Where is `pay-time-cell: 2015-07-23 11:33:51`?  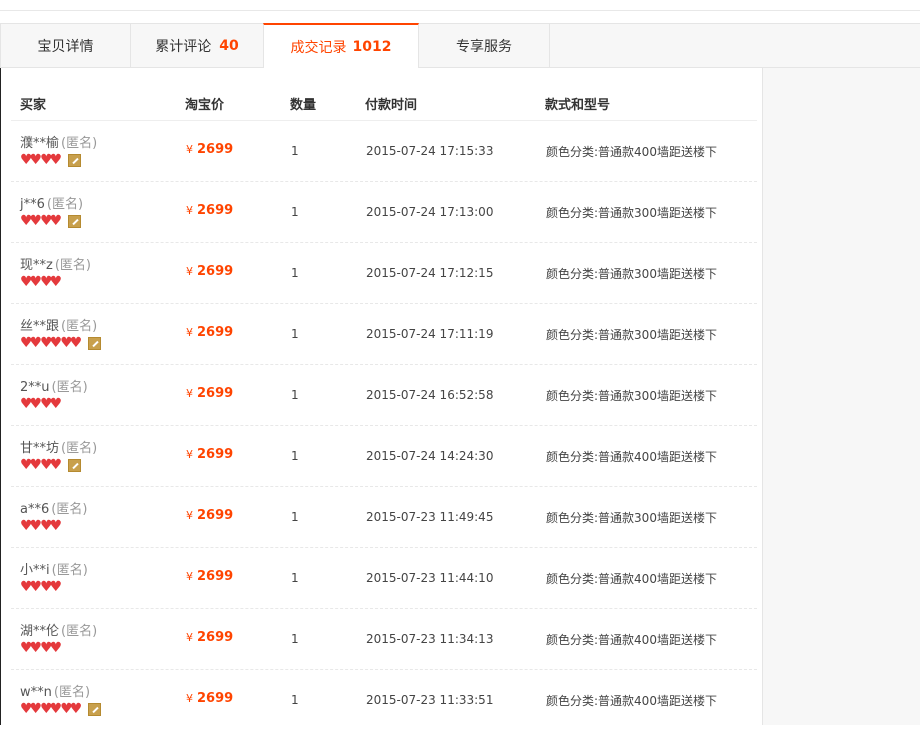 pay-time-cell: 2015-07-23 11:33:51 is located at coordinates (430, 700).